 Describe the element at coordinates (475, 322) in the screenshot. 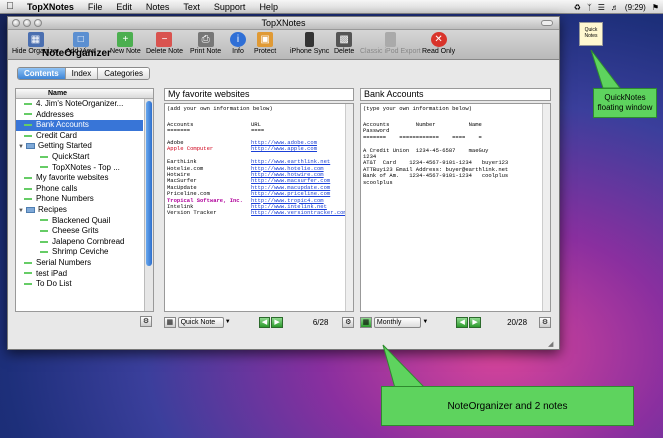

I see `note2-next-button: ▶` at that location.